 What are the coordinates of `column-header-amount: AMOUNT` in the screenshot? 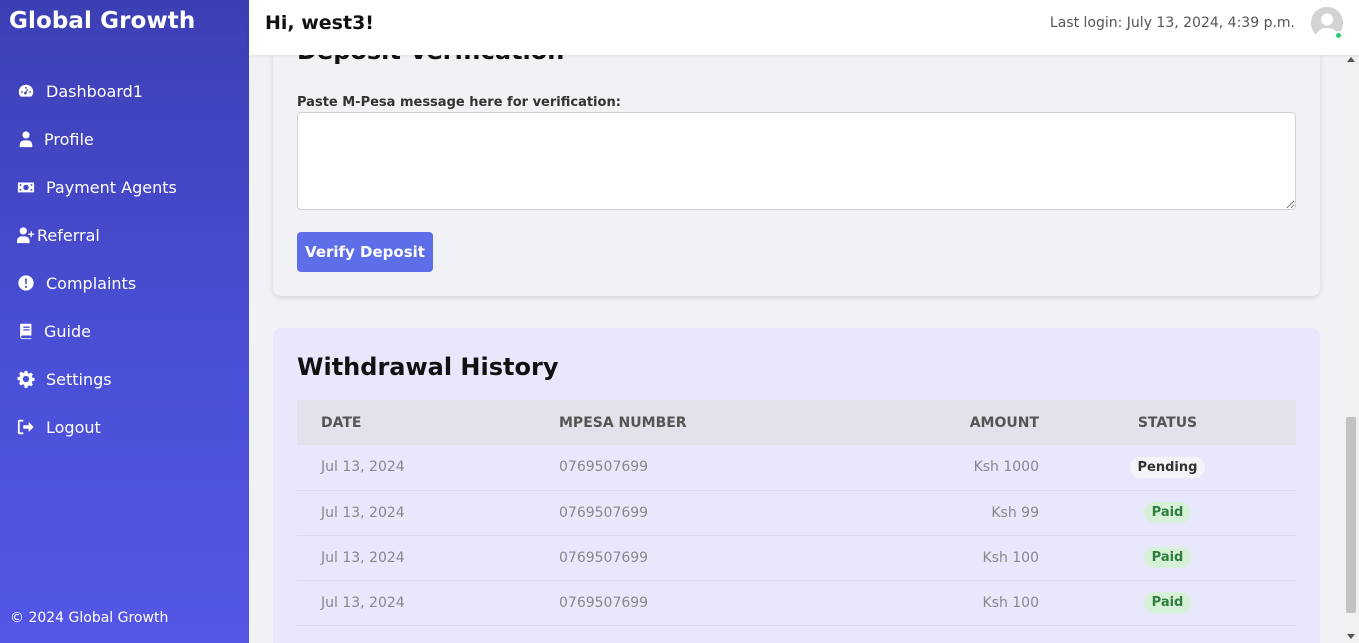 It's located at (1004, 422).